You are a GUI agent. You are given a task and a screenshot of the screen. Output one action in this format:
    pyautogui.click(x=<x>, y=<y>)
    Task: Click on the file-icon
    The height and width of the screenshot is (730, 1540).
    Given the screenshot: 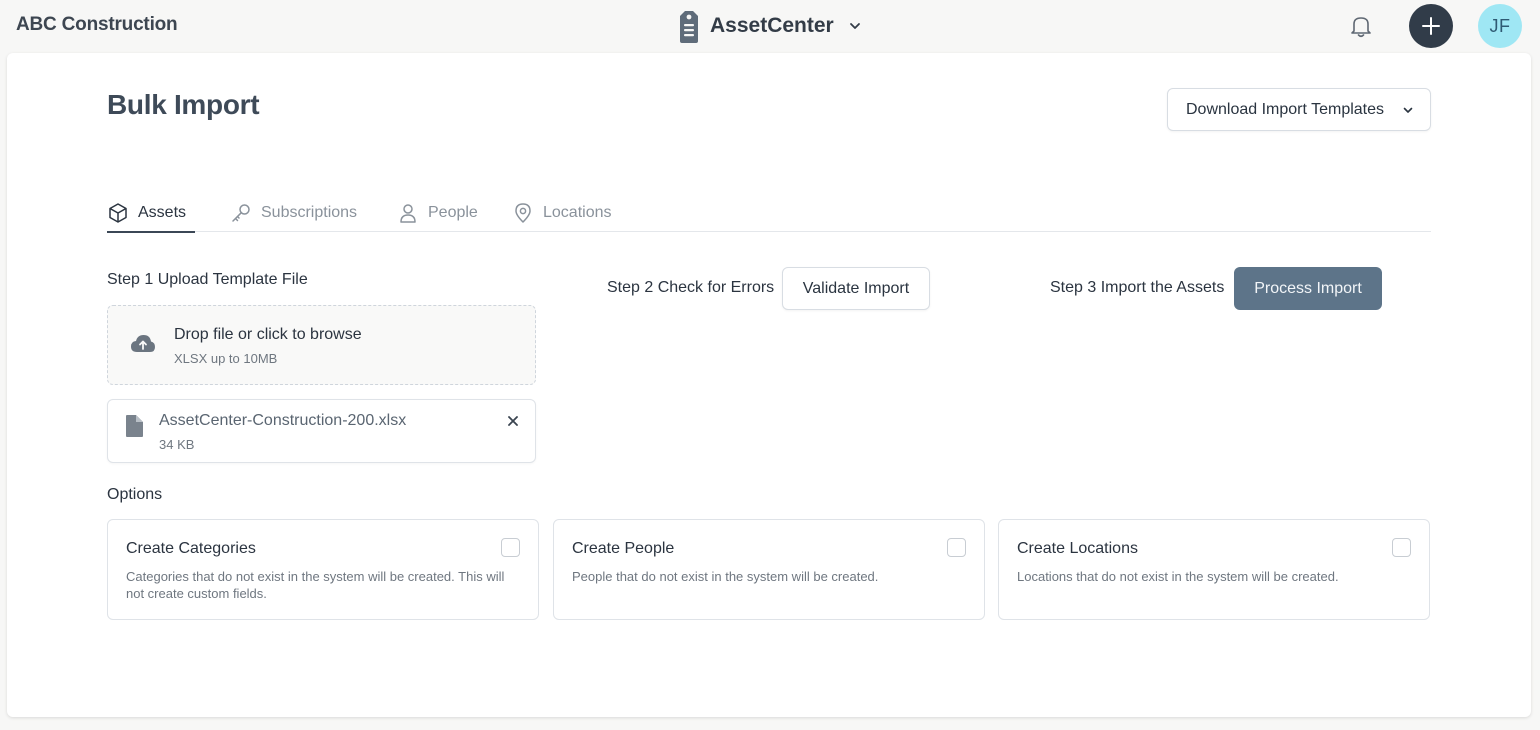 What is the action you would take?
    pyautogui.click(x=134, y=428)
    